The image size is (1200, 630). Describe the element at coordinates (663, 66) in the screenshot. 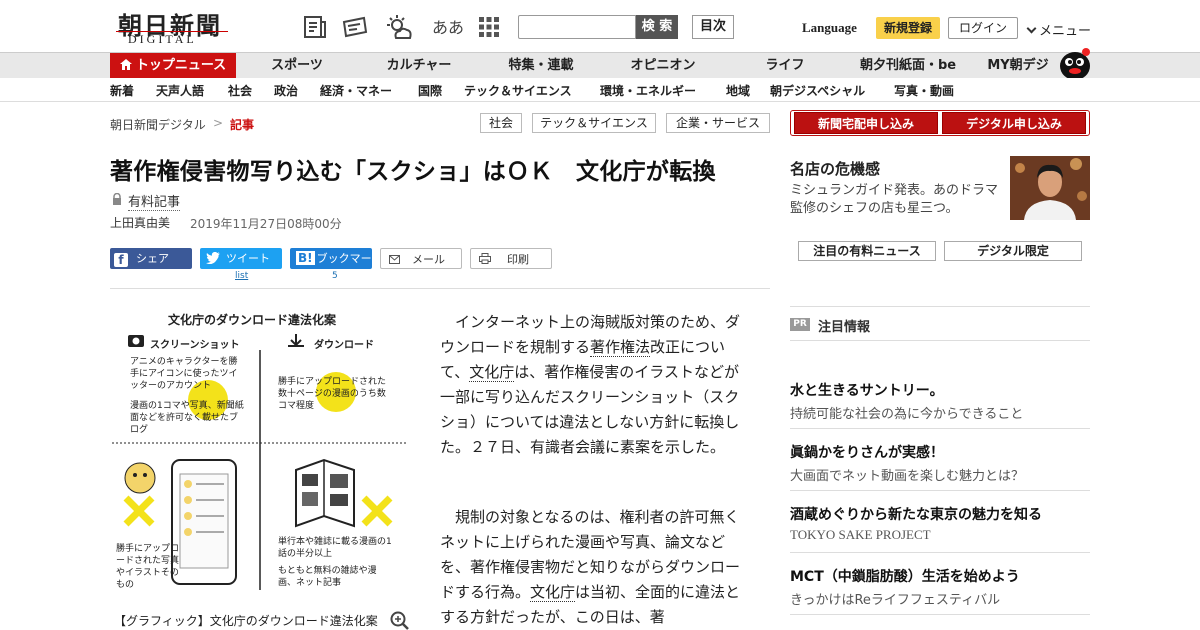

I see `gnav-opinion: オピニオン` at that location.